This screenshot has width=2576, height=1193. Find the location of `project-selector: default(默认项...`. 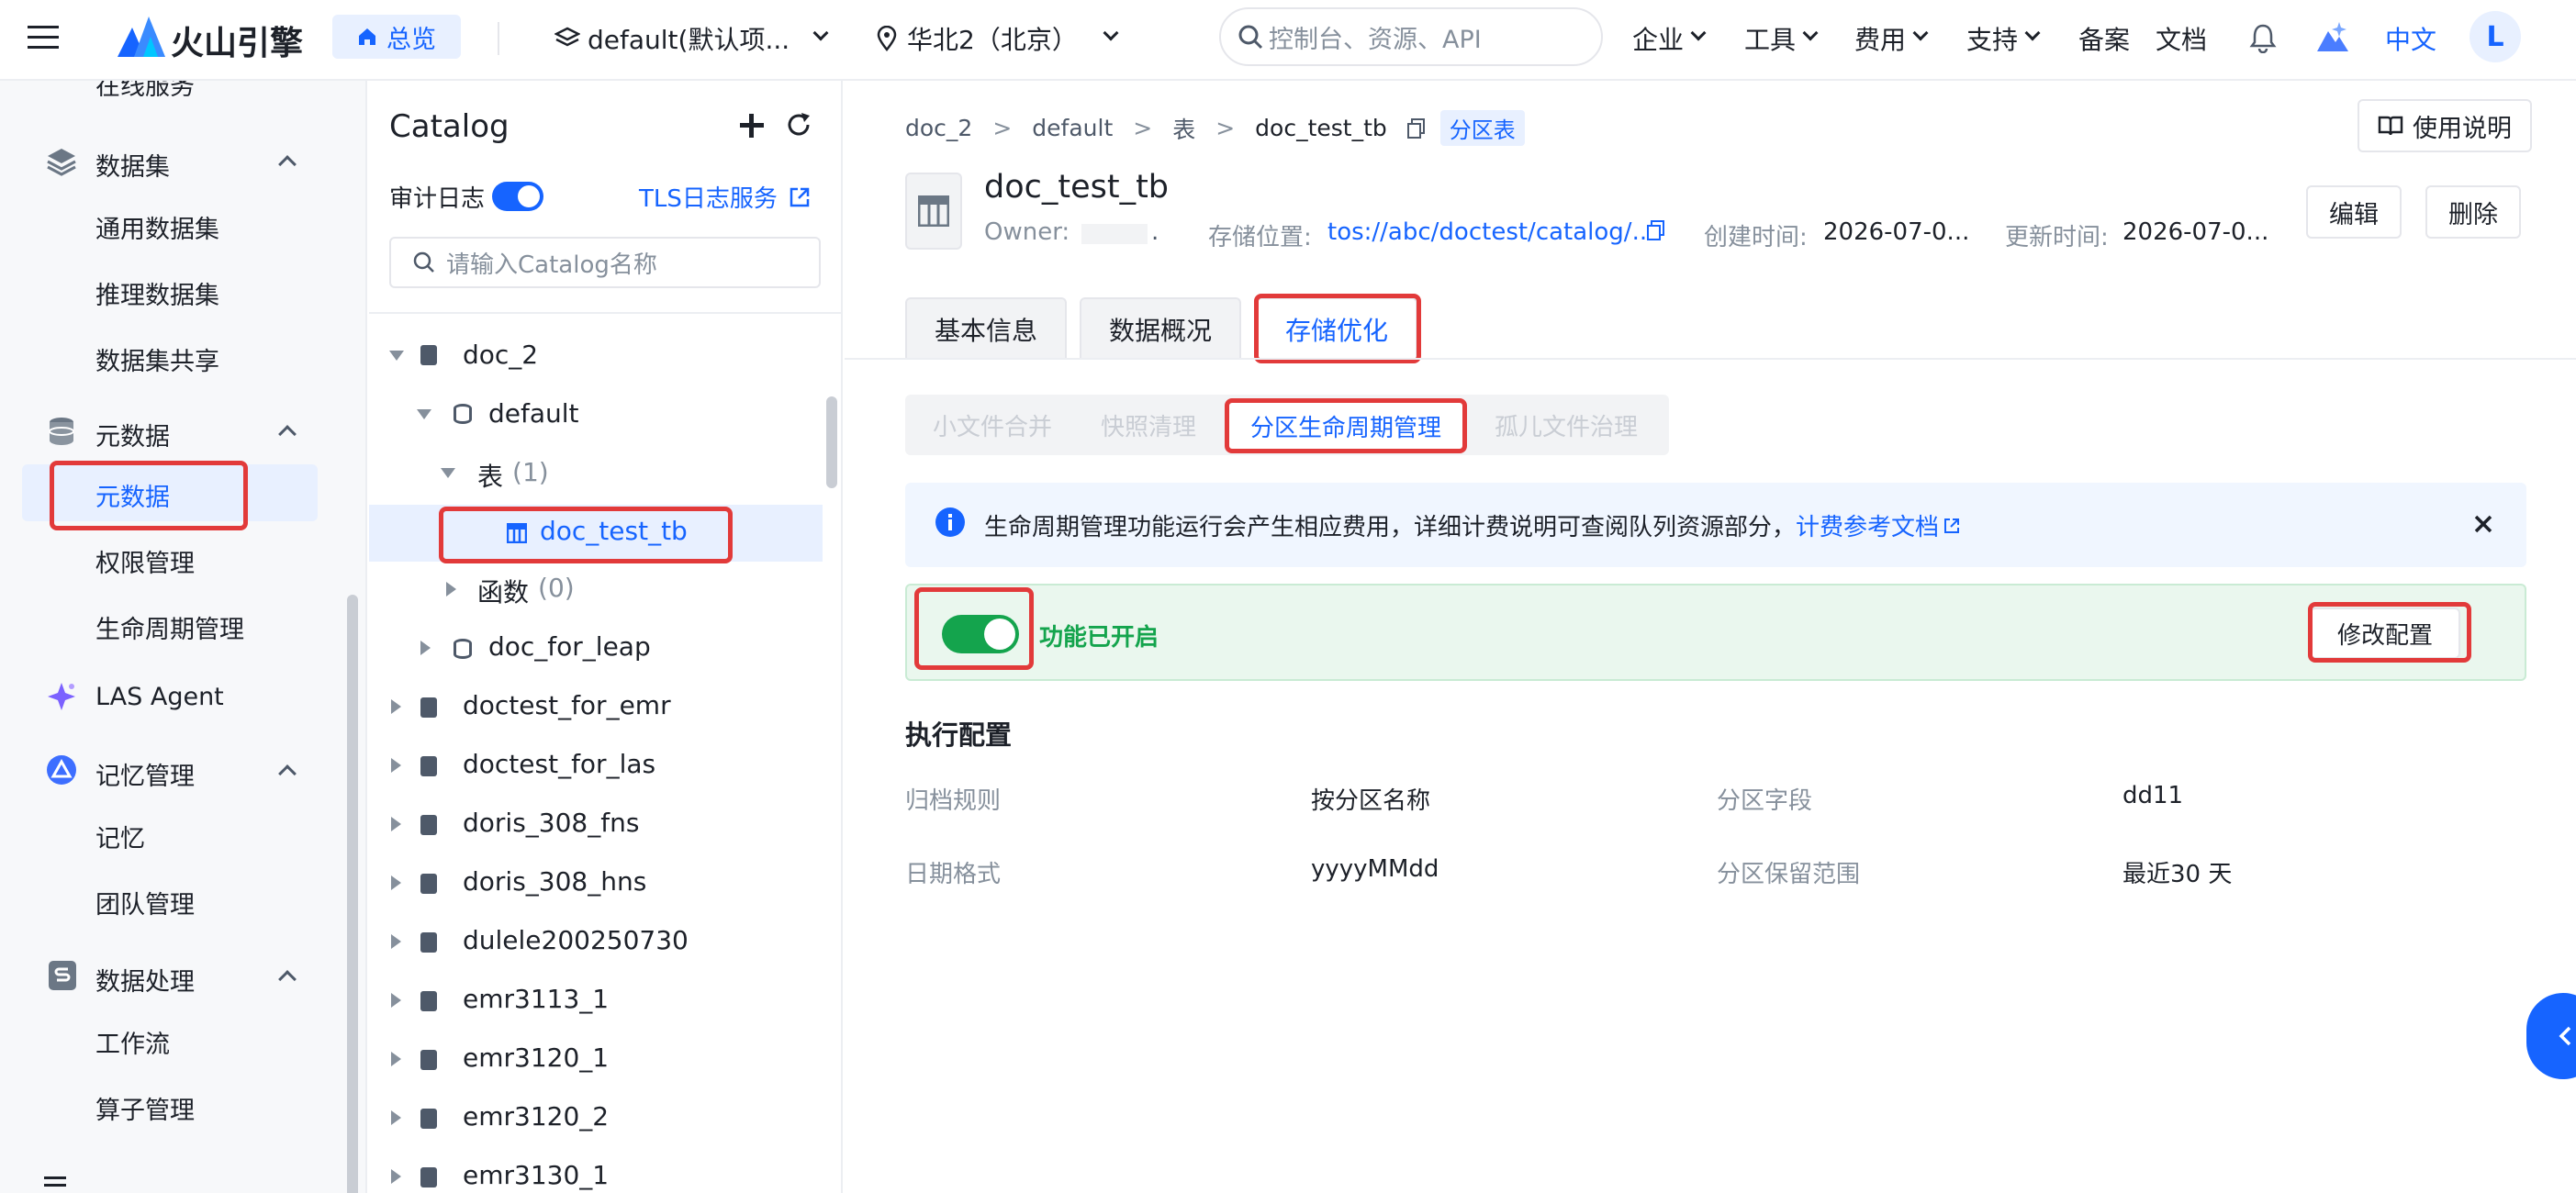

project-selector: default(默认项... is located at coordinates (691, 38).